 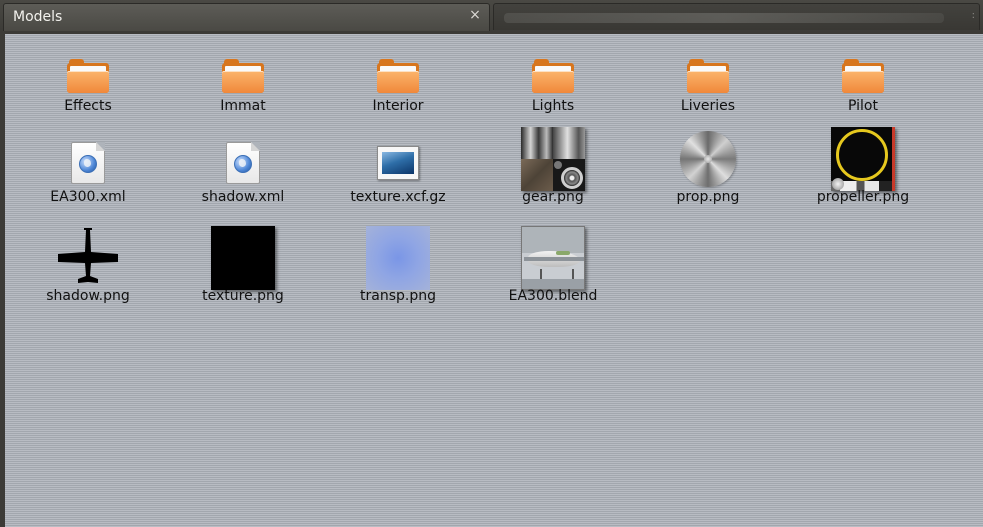 I want to click on black-texture-thumbnail, so click(x=243, y=258).